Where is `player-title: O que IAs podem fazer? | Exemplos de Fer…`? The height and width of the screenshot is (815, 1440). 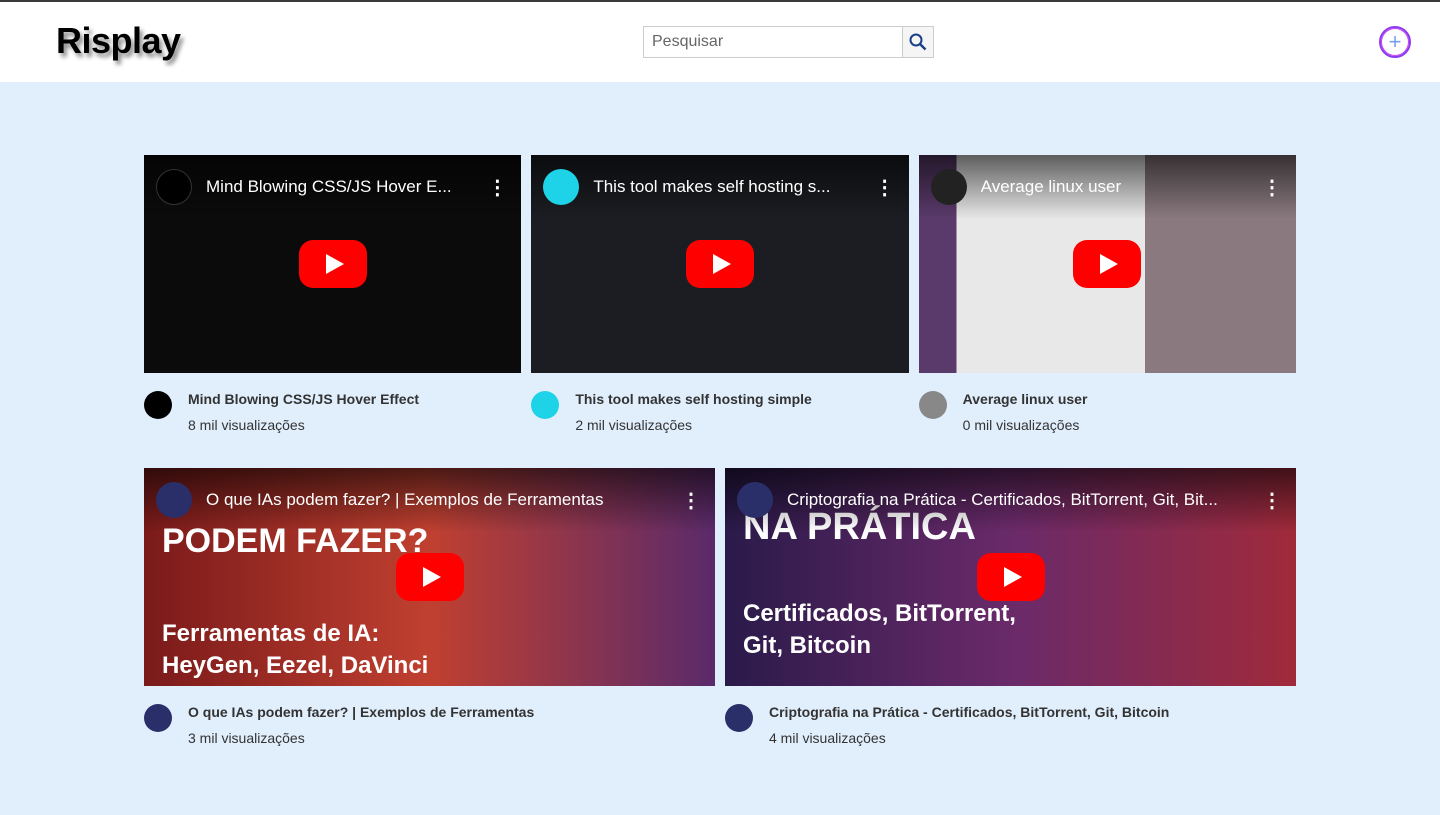
player-title: O que IAs podem fazer? | Exemplos de Fer… is located at coordinates (442, 500).